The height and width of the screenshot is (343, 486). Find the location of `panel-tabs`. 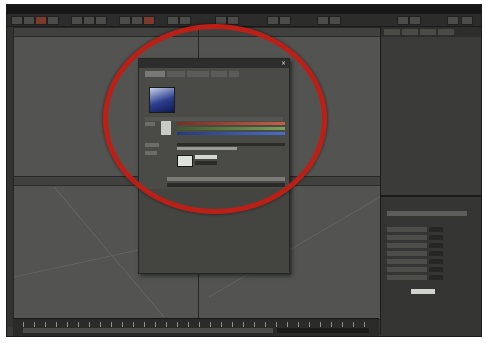

panel-tabs is located at coordinates (431, 32).